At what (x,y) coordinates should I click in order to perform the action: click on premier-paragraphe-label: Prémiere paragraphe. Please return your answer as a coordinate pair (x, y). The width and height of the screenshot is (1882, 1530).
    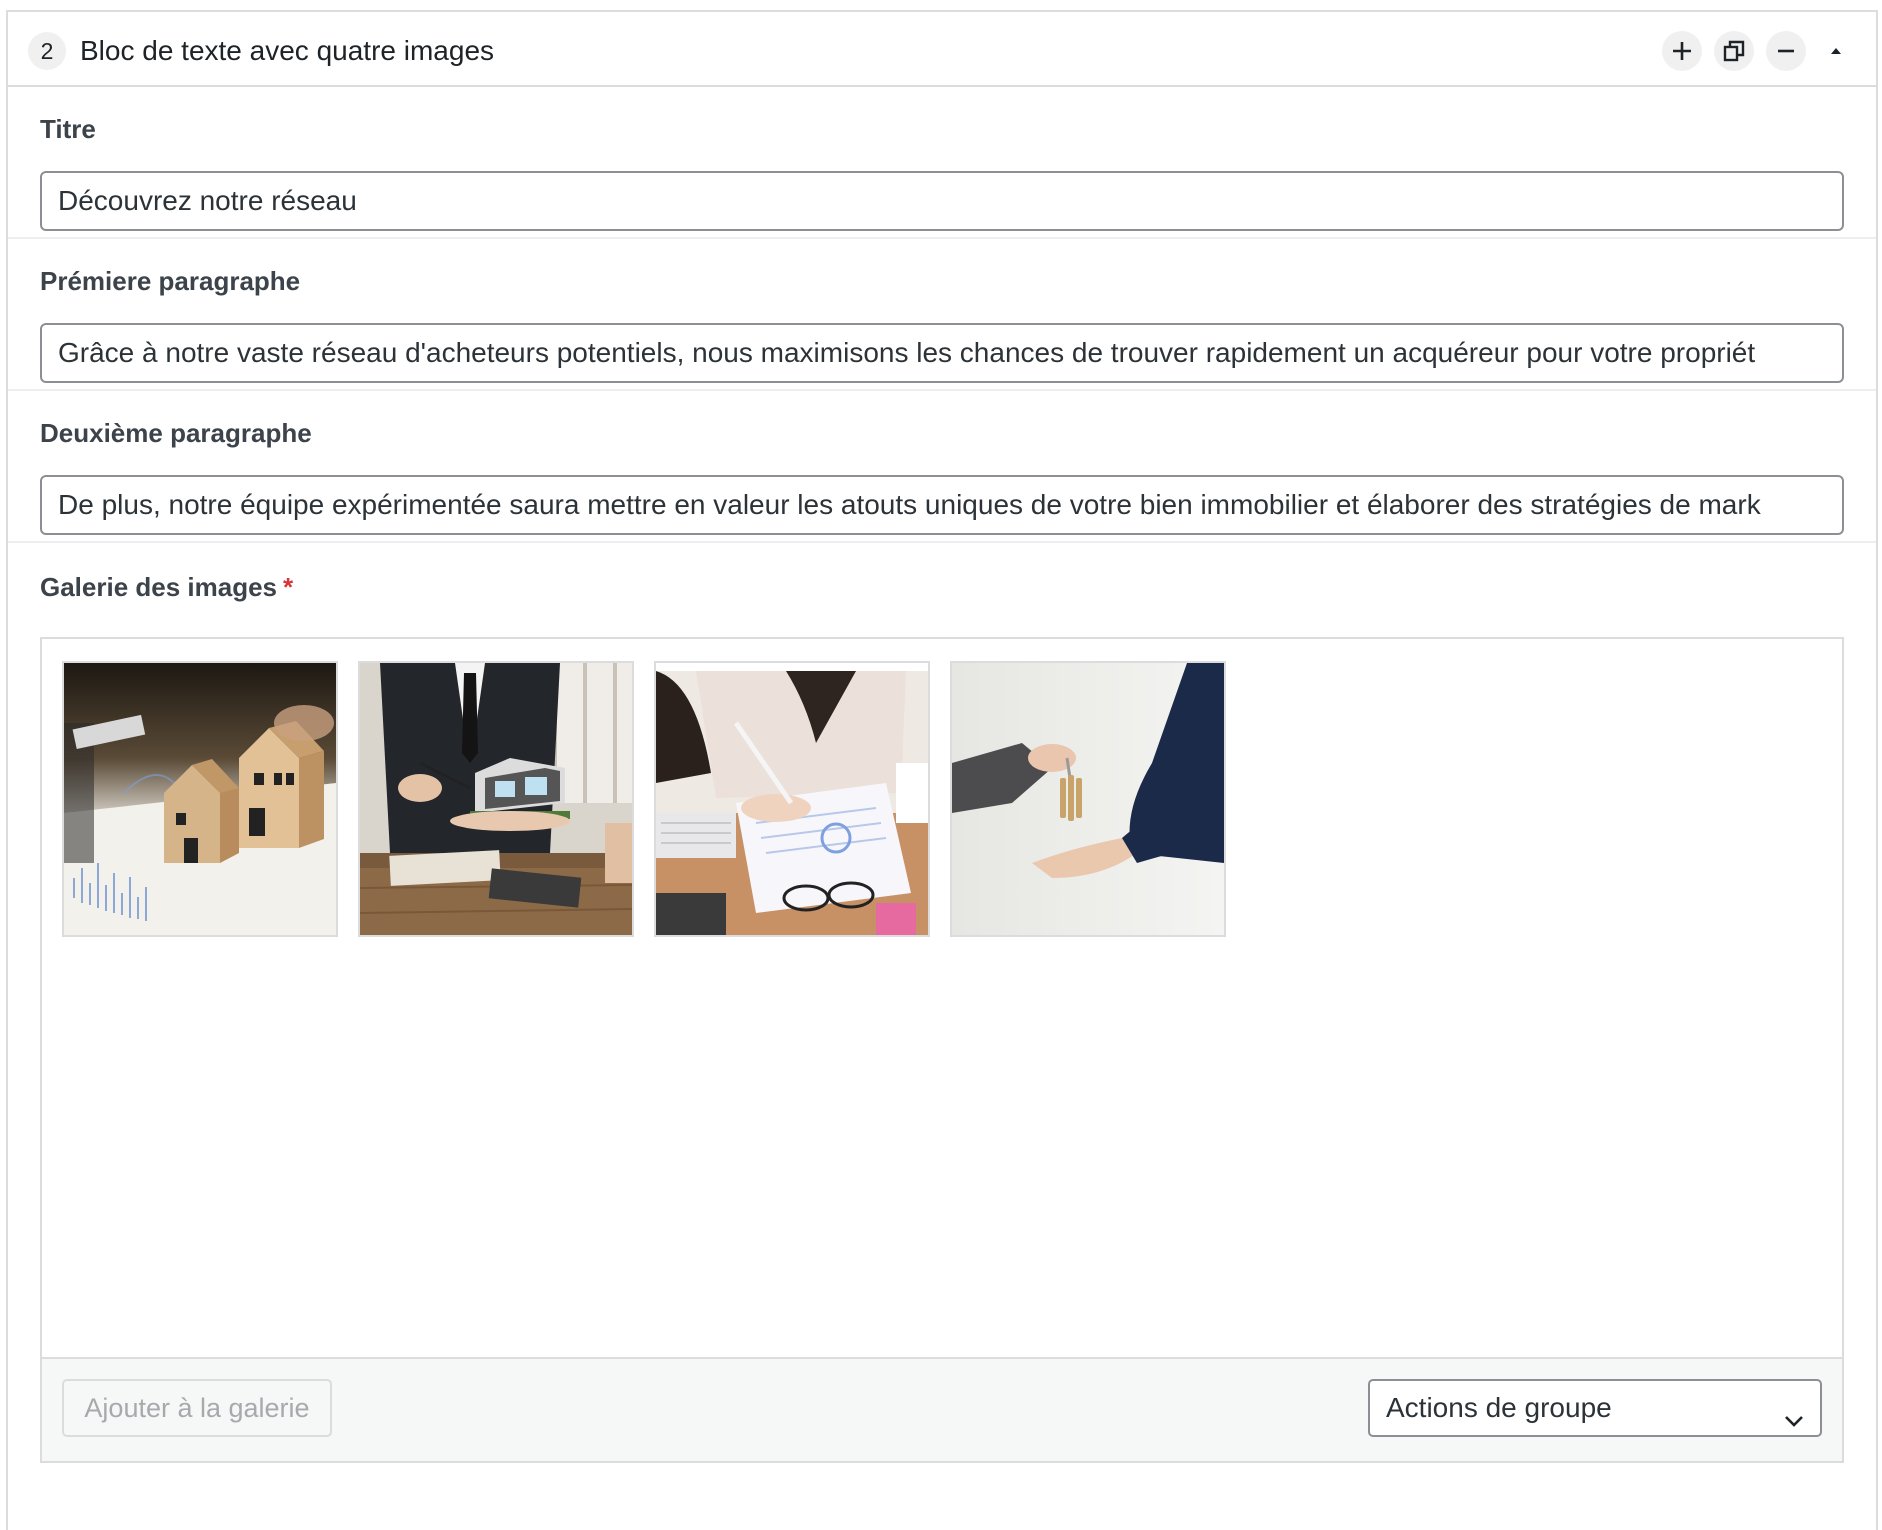
    Looking at the image, I should click on (170, 281).